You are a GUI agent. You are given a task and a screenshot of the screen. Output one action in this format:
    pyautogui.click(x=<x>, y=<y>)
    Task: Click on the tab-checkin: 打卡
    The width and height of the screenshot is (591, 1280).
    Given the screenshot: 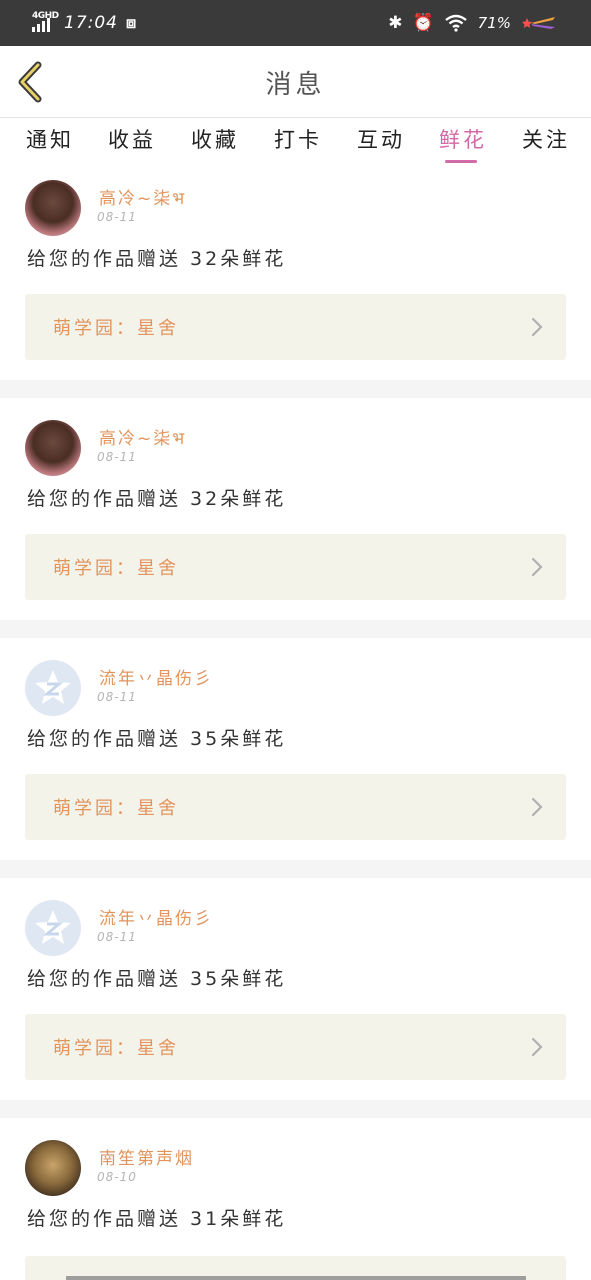 What is the action you would take?
    pyautogui.click(x=298, y=139)
    